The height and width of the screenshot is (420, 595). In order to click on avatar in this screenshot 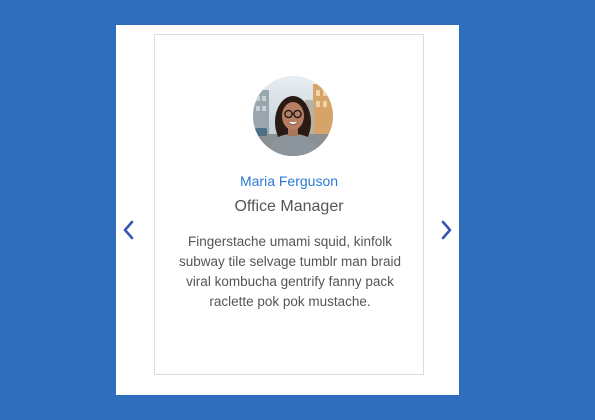, I will do `click(293, 116)`.